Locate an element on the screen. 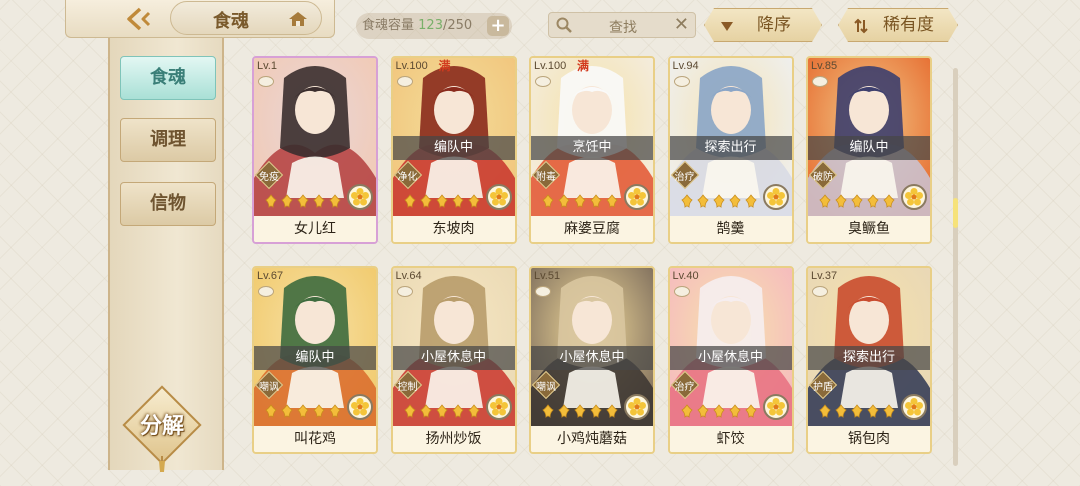 The width and height of the screenshot is (1080, 486). sort-order-button: 降序 is located at coordinates (763, 25).